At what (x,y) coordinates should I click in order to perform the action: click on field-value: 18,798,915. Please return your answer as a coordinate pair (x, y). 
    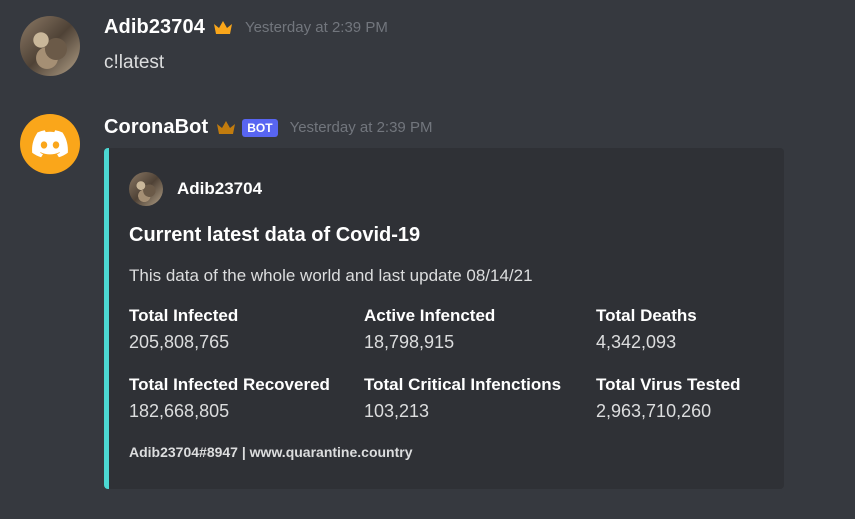
    Looking at the image, I should click on (409, 342).